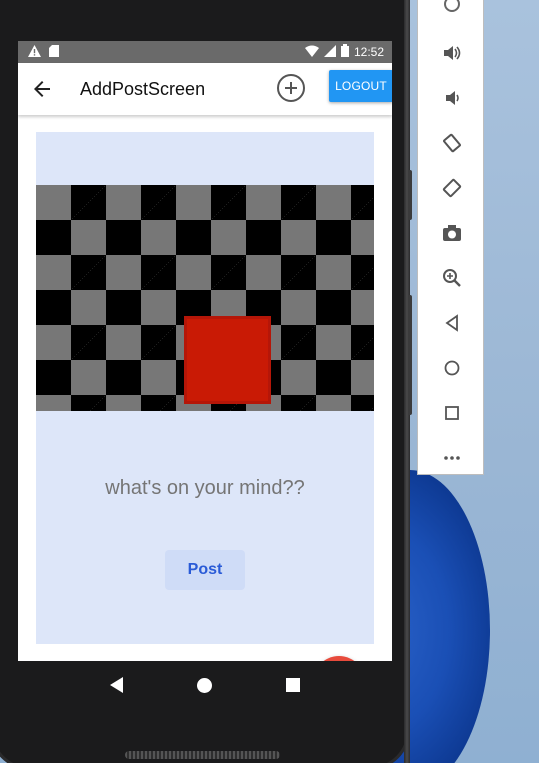 The height and width of the screenshot is (763, 539). I want to click on sim-card-icon, so click(54, 52).